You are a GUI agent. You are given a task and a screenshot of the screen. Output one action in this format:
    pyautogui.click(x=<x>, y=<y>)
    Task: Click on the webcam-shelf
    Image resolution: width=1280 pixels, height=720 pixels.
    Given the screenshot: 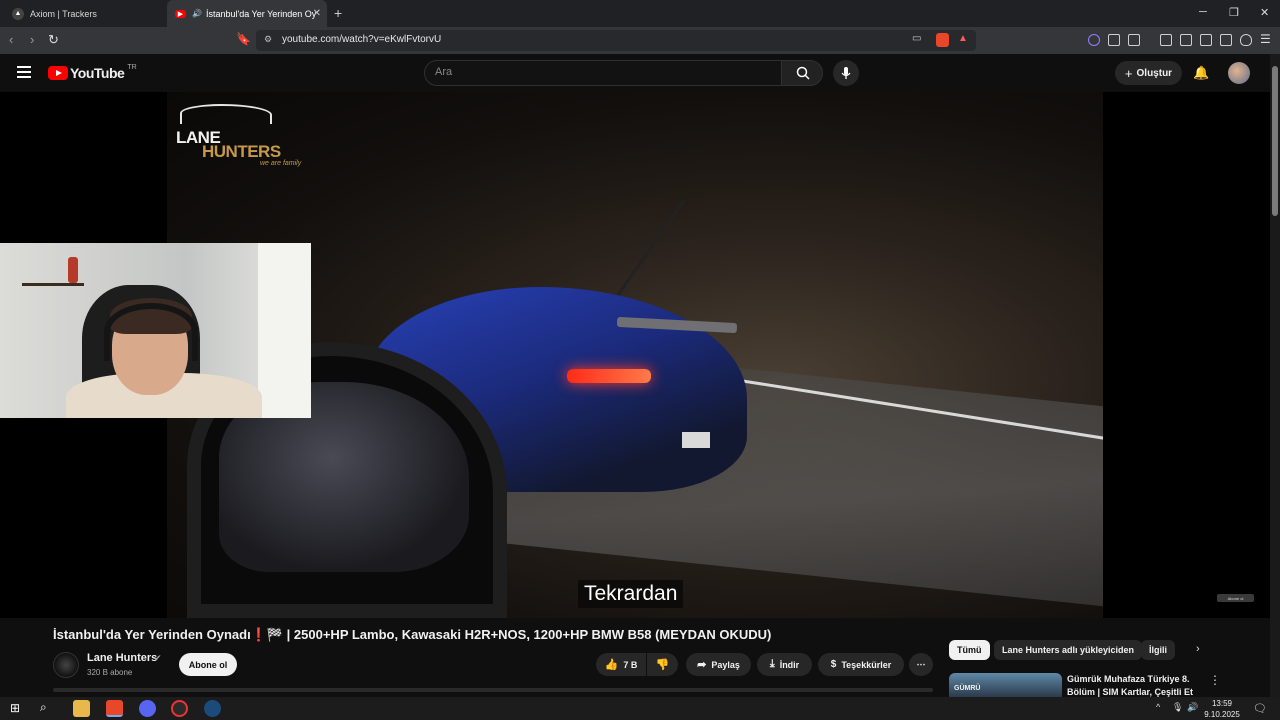 What is the action you would take?
    pyautogui.click(x=53, y=284)
    